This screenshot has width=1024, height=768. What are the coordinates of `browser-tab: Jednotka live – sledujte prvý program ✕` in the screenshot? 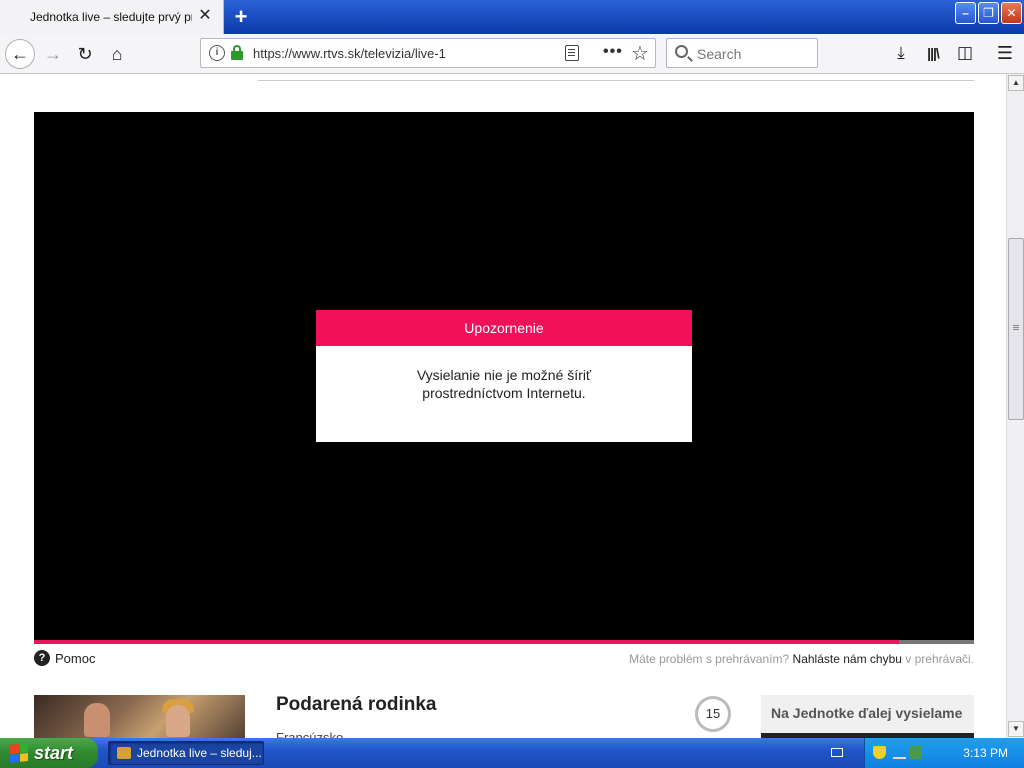 It's located at (112, 17).